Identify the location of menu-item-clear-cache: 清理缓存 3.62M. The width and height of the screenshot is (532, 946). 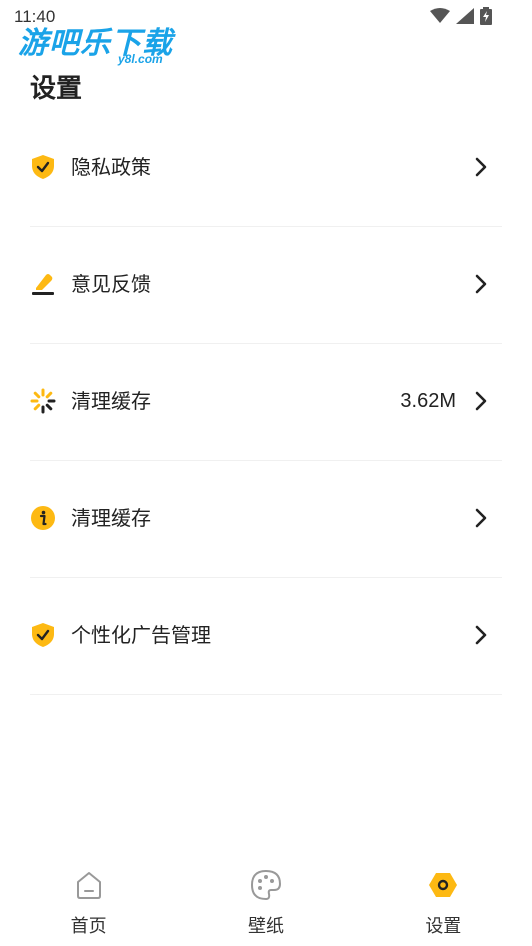
(266, 402).